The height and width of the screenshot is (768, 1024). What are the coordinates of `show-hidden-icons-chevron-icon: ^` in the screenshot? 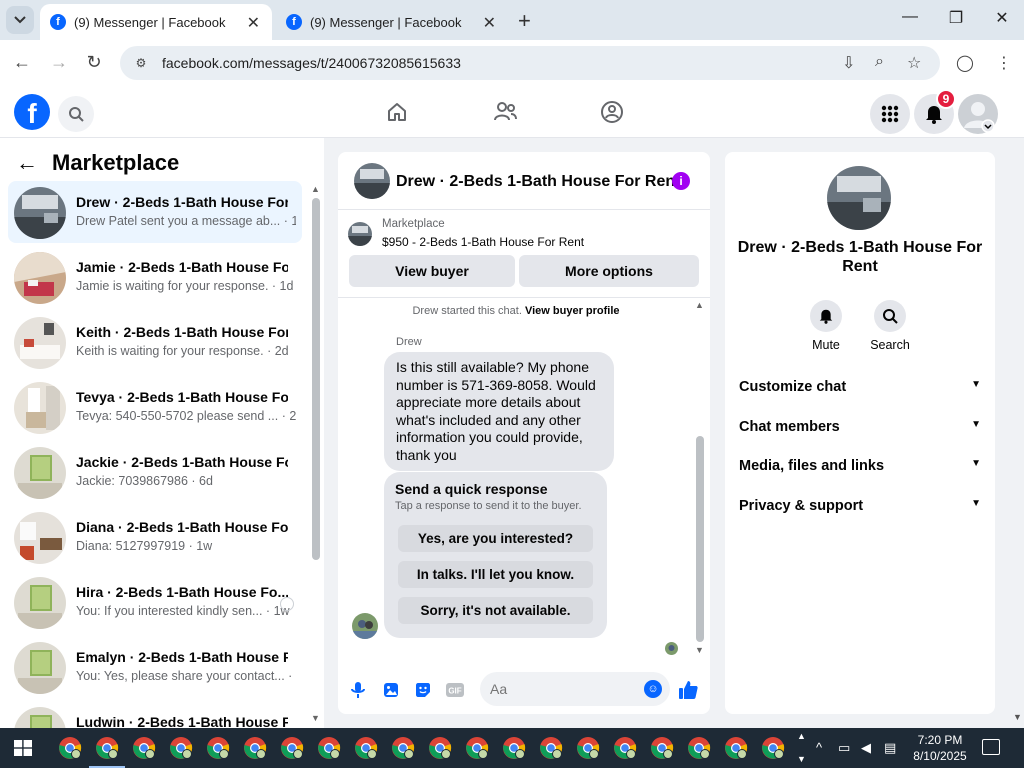 It's located at (819, 747).